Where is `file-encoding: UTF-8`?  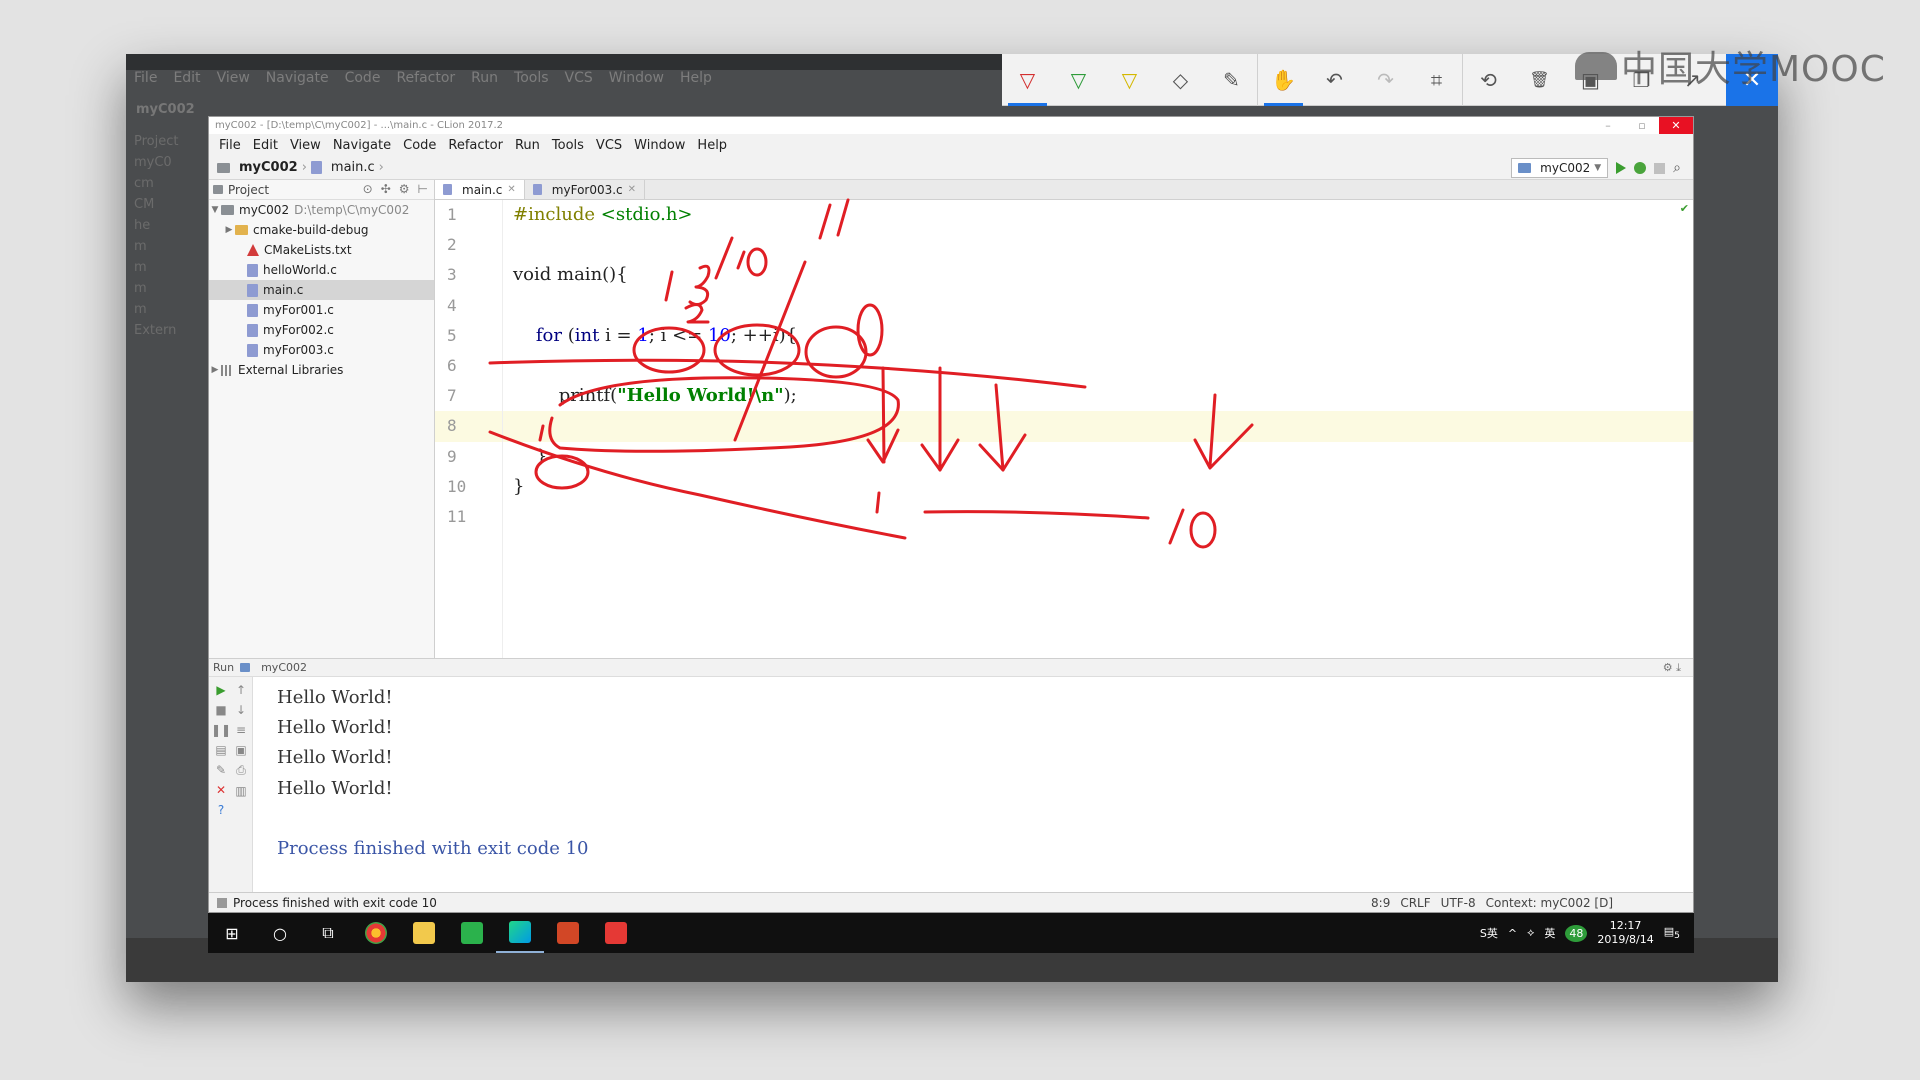
file-encoding: UTF-8 is located at coordinates (1458, 903).